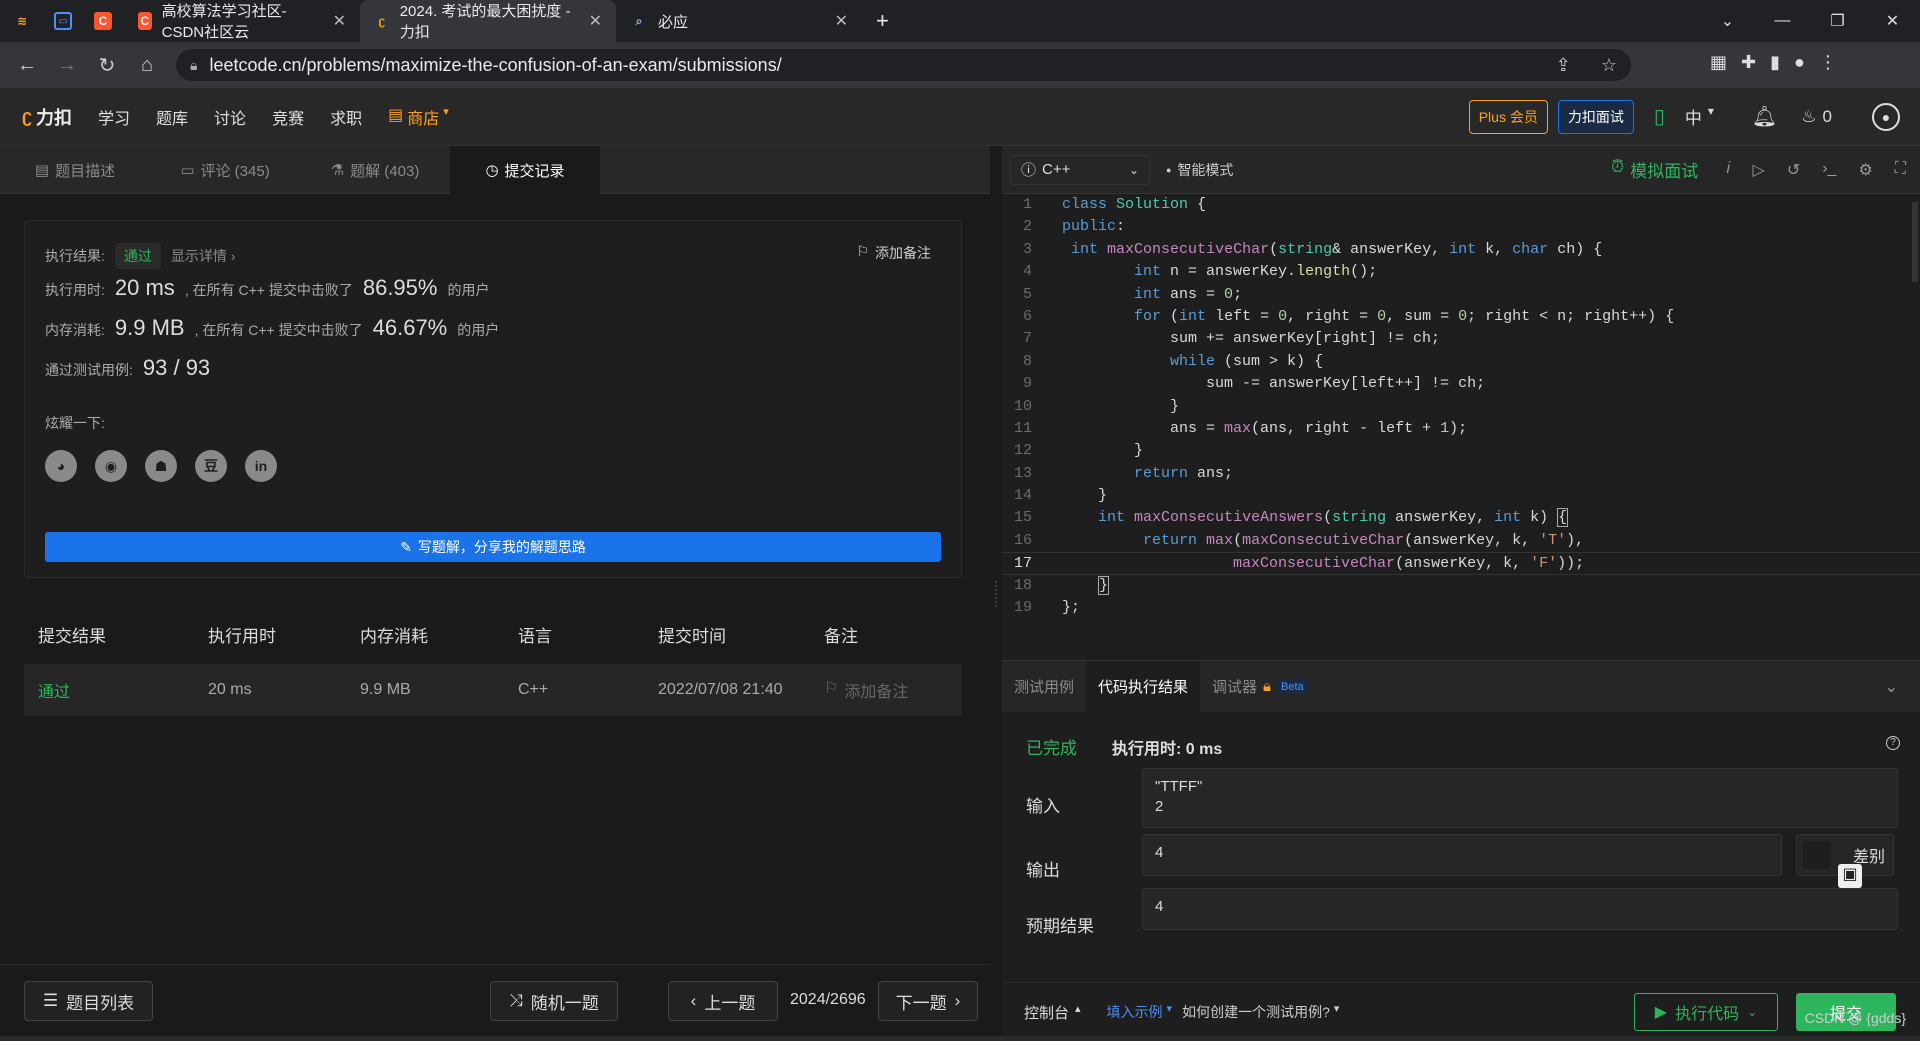 The image size is (1920, 1041). I want to click on nav-contest: 竞赛, so click(288, 117).